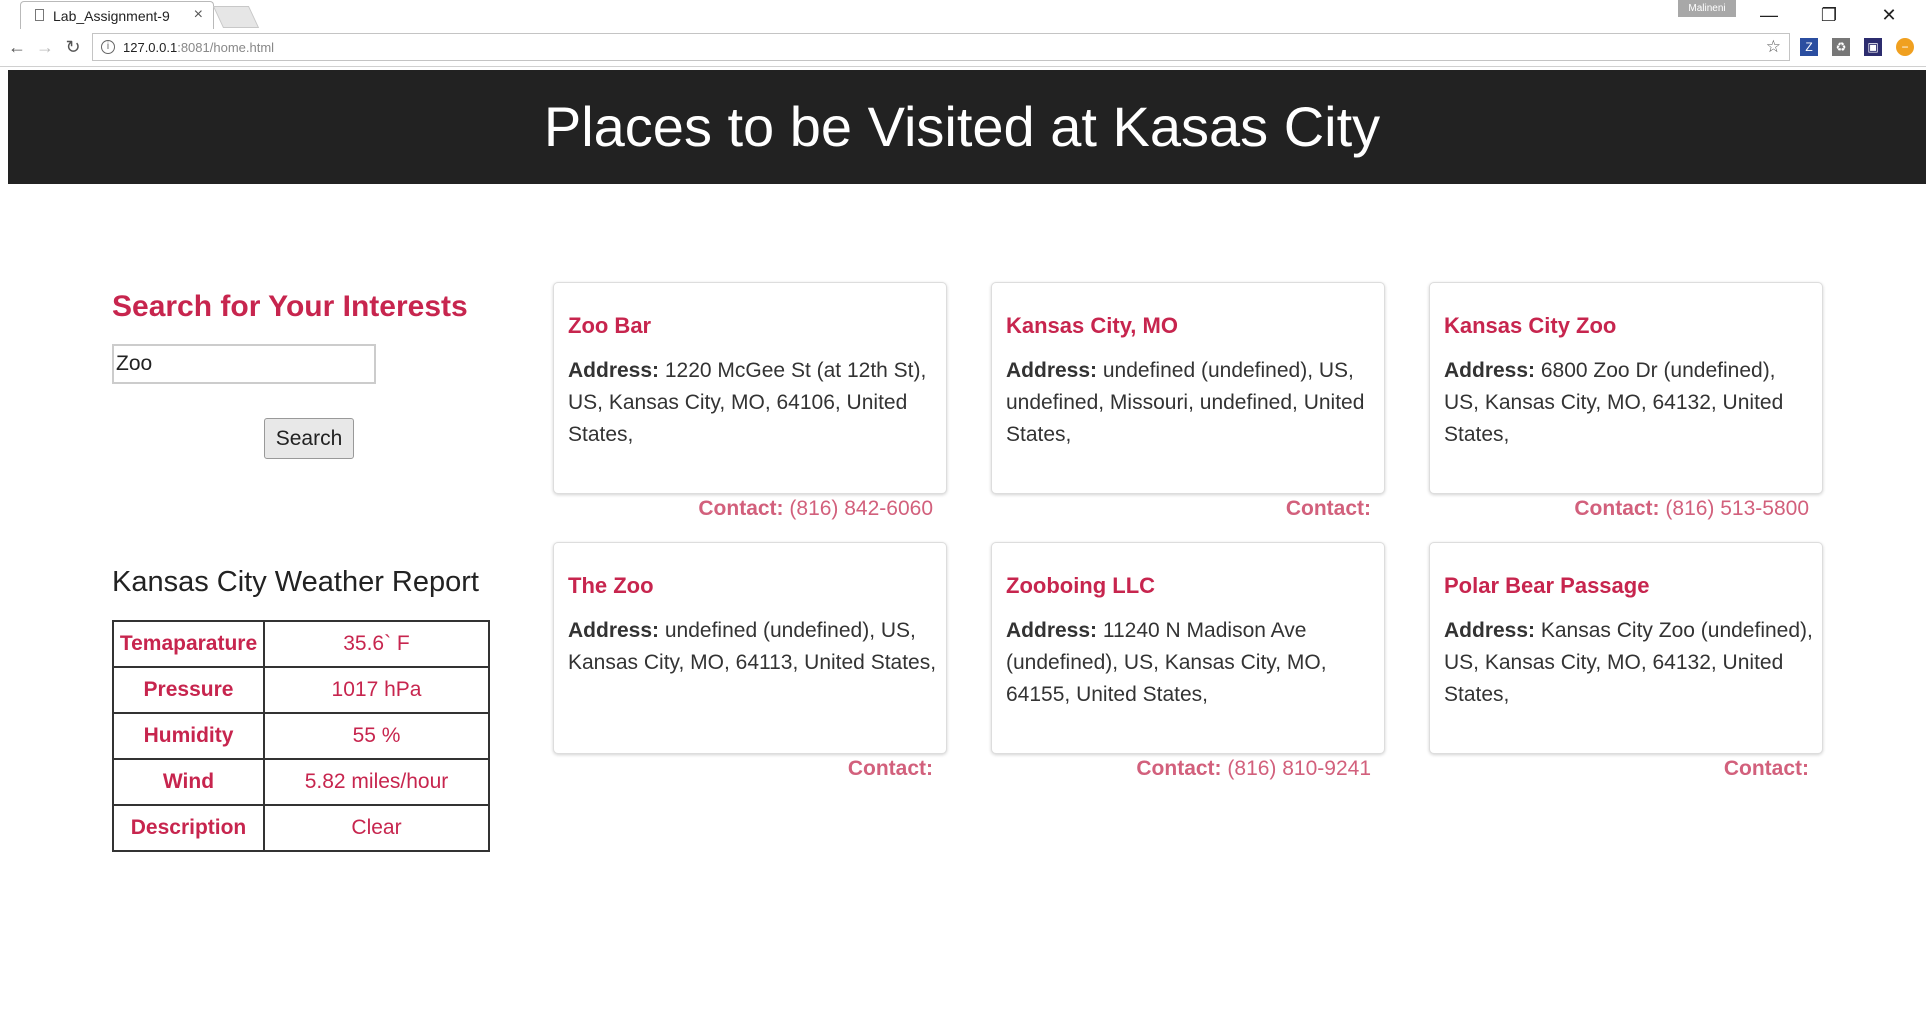  Describe the element at coordinates (309, 438) in the screenshot. I see `search-button: Search` at that location.